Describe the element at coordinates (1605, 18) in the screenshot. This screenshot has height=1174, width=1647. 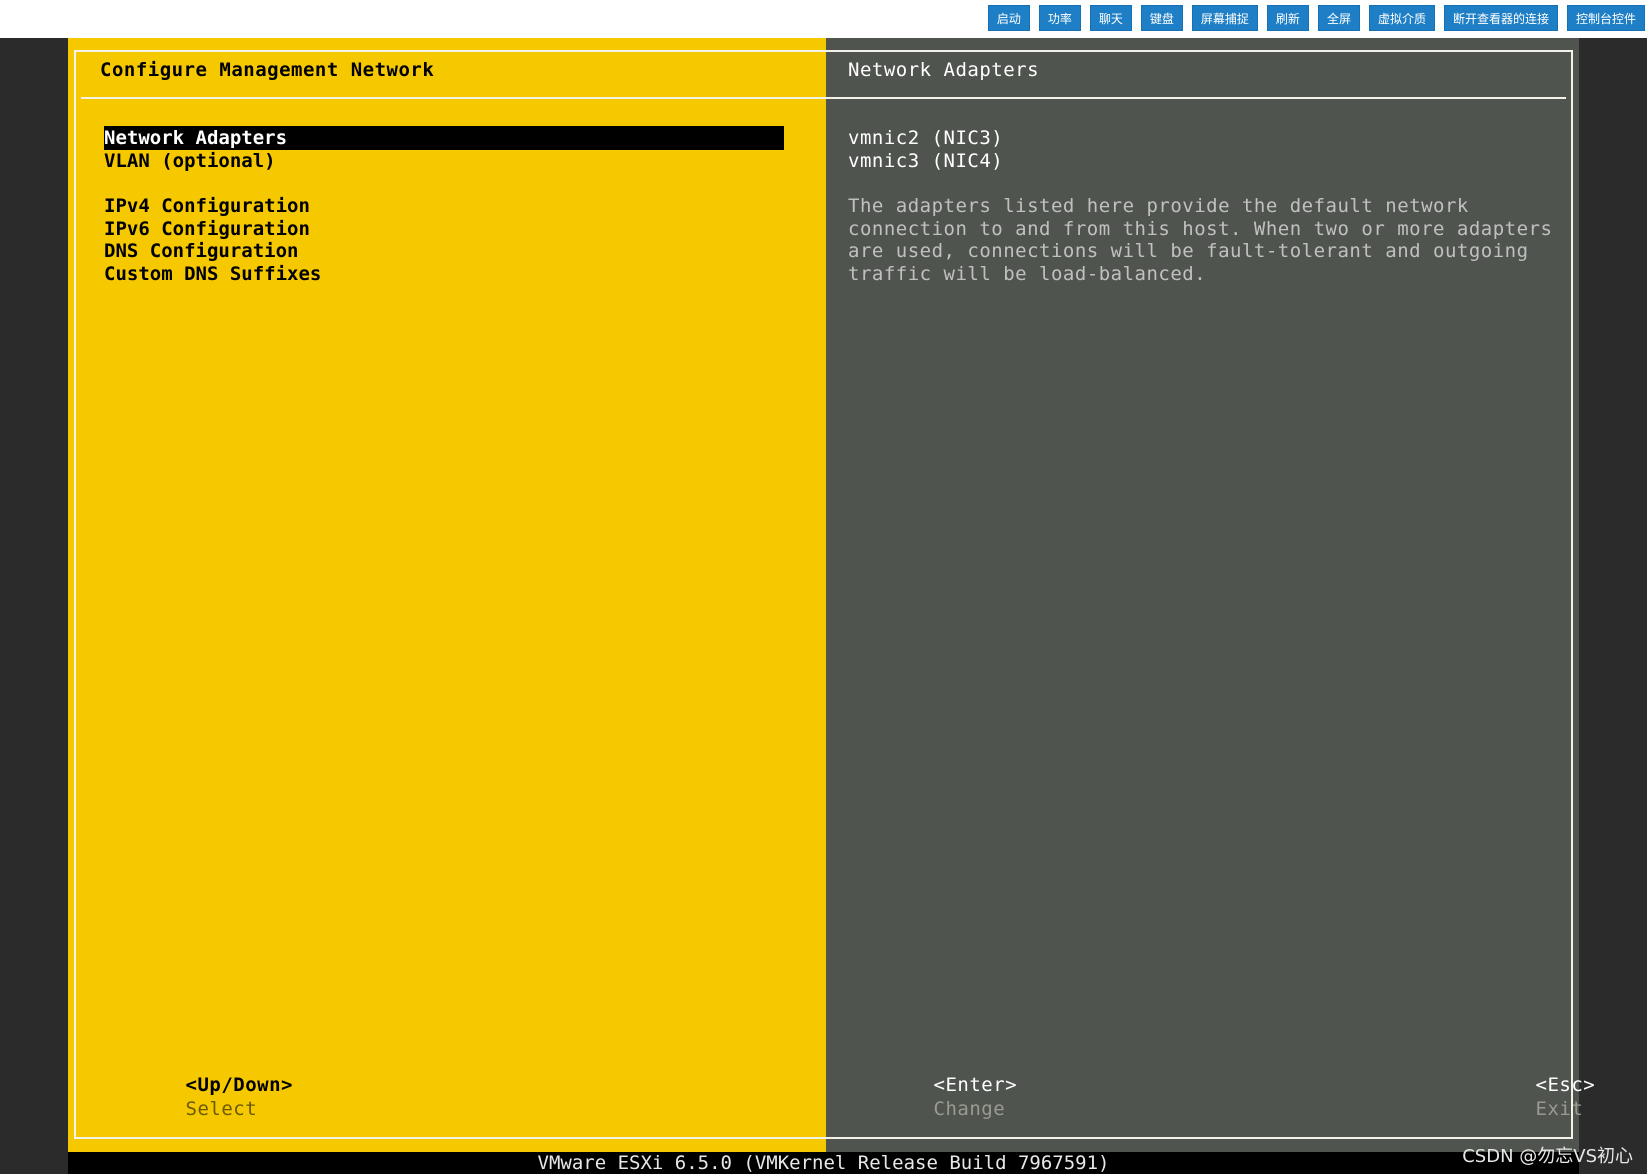
I see `console-controls-button: 控制台控件` at that location.